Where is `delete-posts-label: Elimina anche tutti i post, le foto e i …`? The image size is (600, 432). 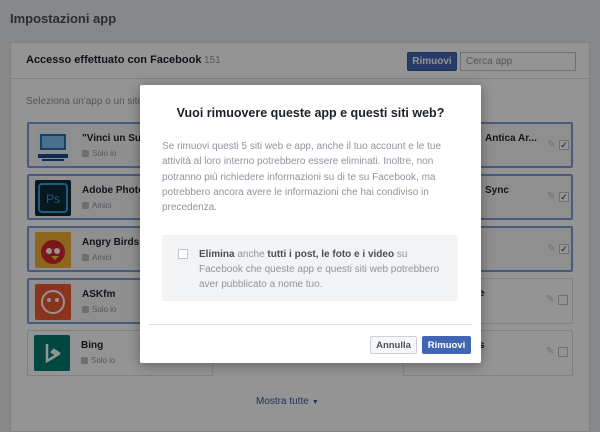 delete-posts-label: Elimina anche tutti i post, le foto e i … is located at coordinates (319, 269).